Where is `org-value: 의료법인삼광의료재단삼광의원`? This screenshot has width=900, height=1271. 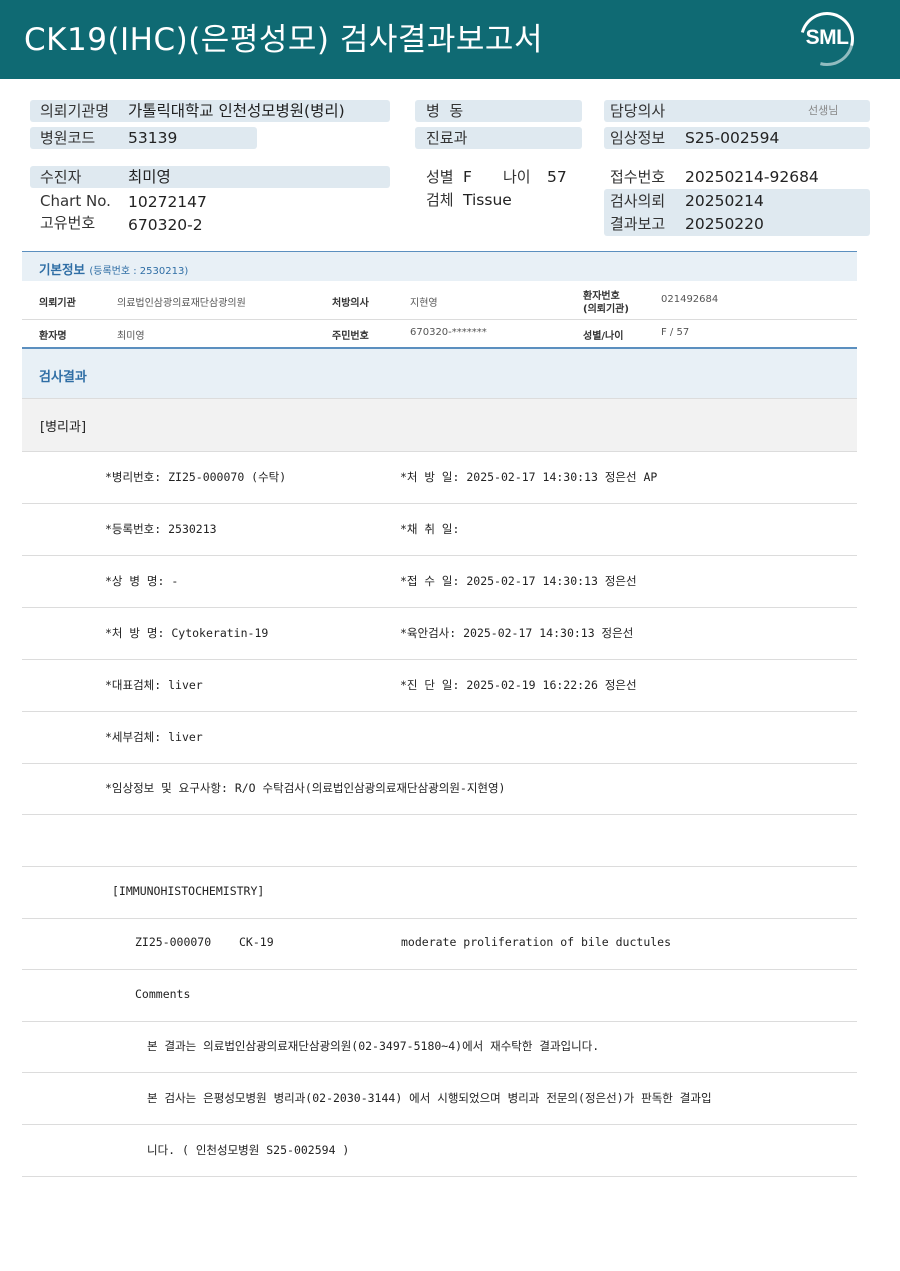 org-value: 의료법인삼광의료재단삼광의원 is located at coordinates (181, 303).